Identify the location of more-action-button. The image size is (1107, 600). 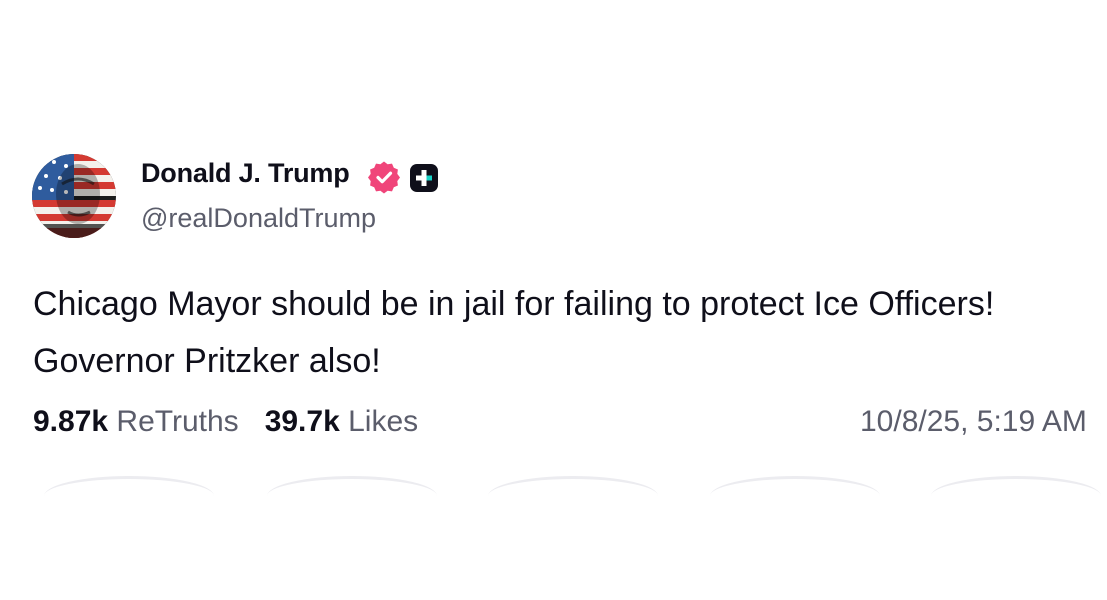
(1016, 491).